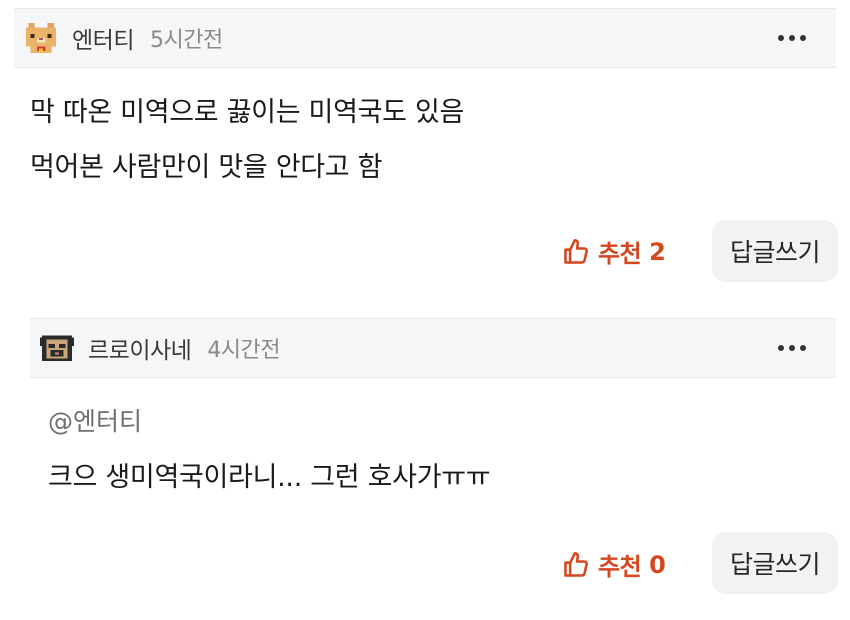 The width and height of the screenshot is (850, 620). I want to click on pug-pixel-avatar-icon, so click(57, 348).